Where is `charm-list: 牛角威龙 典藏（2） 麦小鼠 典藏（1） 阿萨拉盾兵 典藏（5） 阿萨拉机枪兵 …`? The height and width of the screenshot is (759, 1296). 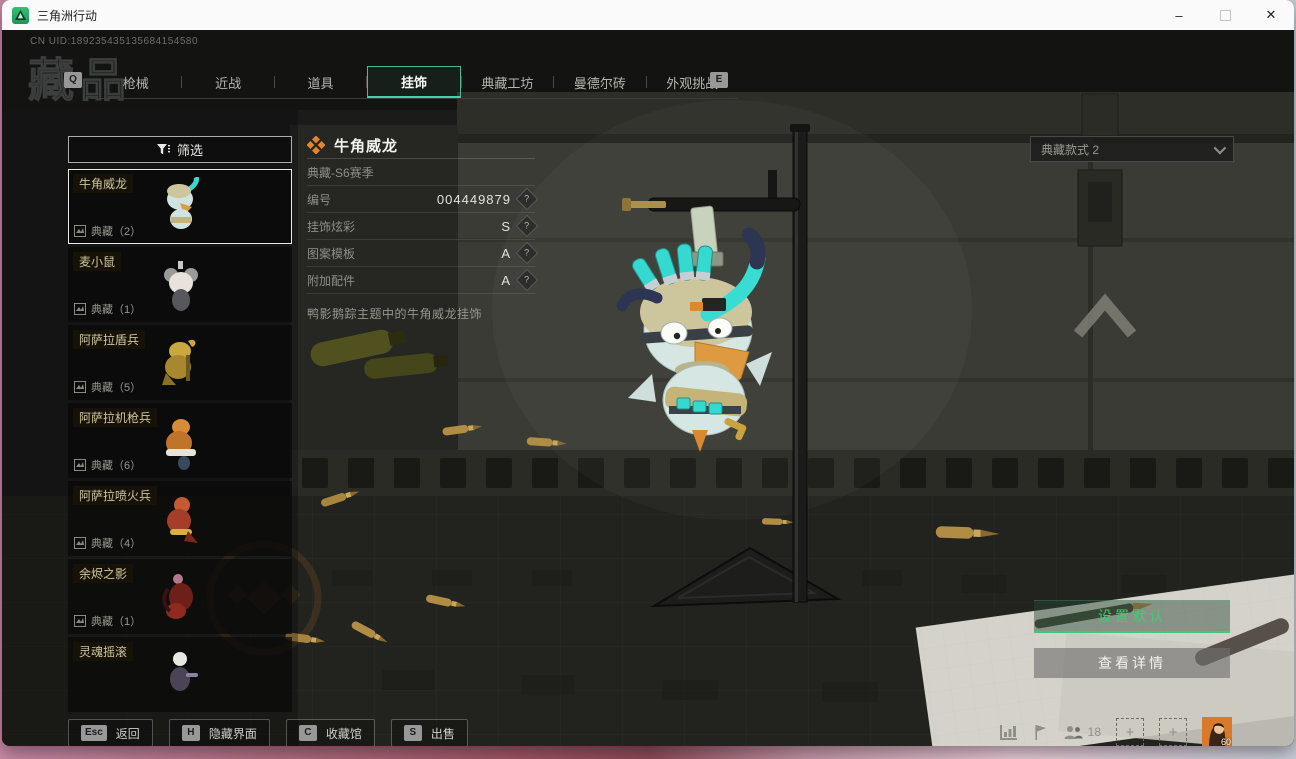
charm-list: 牛角威龙 典藏（2） 麦小鼠 典藏（1） 阿萨拉盾兵 典藏（5） 阿萨拉机枪兵 … is located at coordinates (180, 455).